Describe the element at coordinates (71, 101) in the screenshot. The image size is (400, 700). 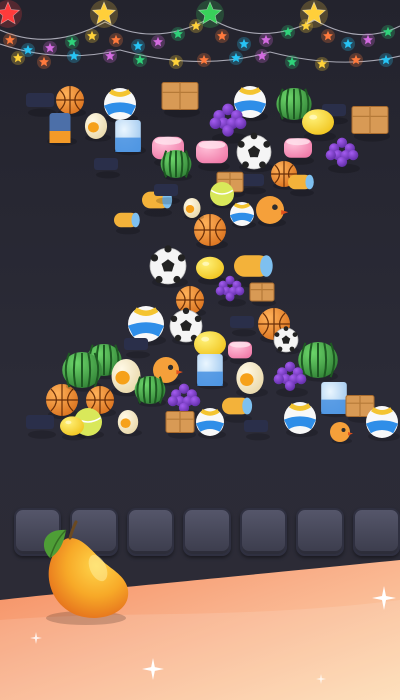
I see `basketball-item` at that location.